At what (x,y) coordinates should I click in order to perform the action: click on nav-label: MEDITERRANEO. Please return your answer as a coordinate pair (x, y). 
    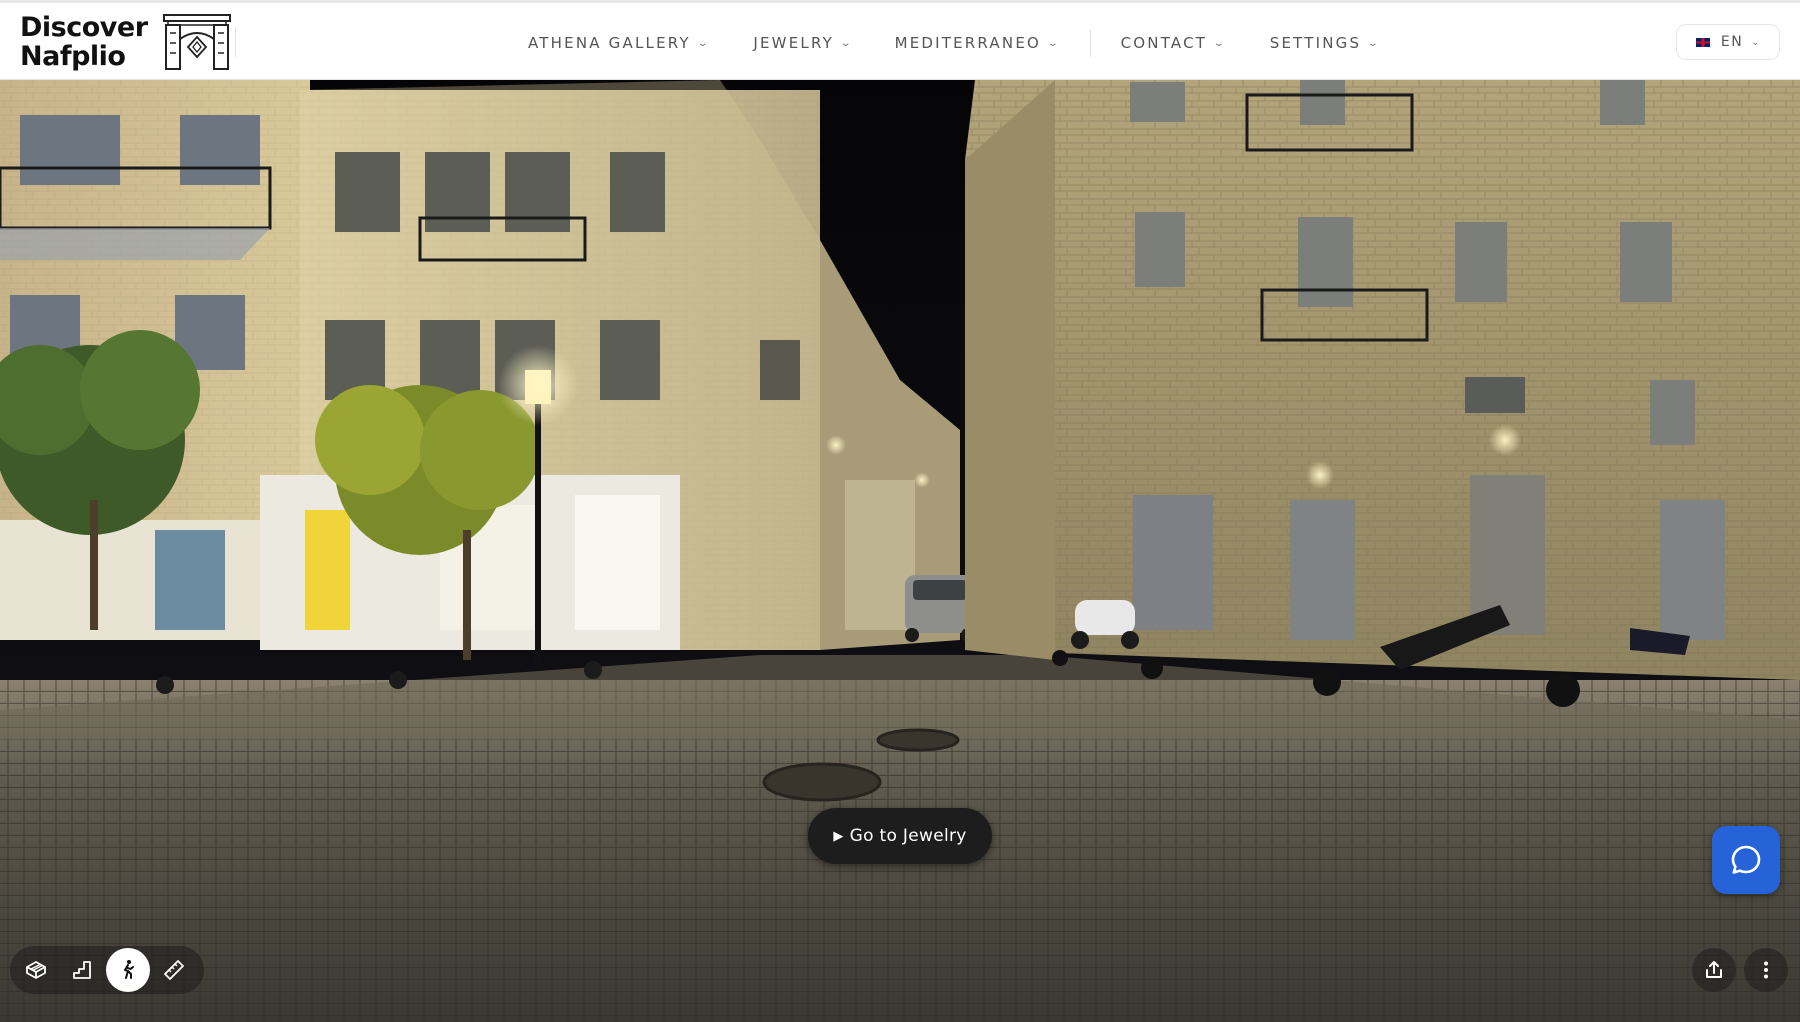
    Looking at the image, I should click on (967, 43).